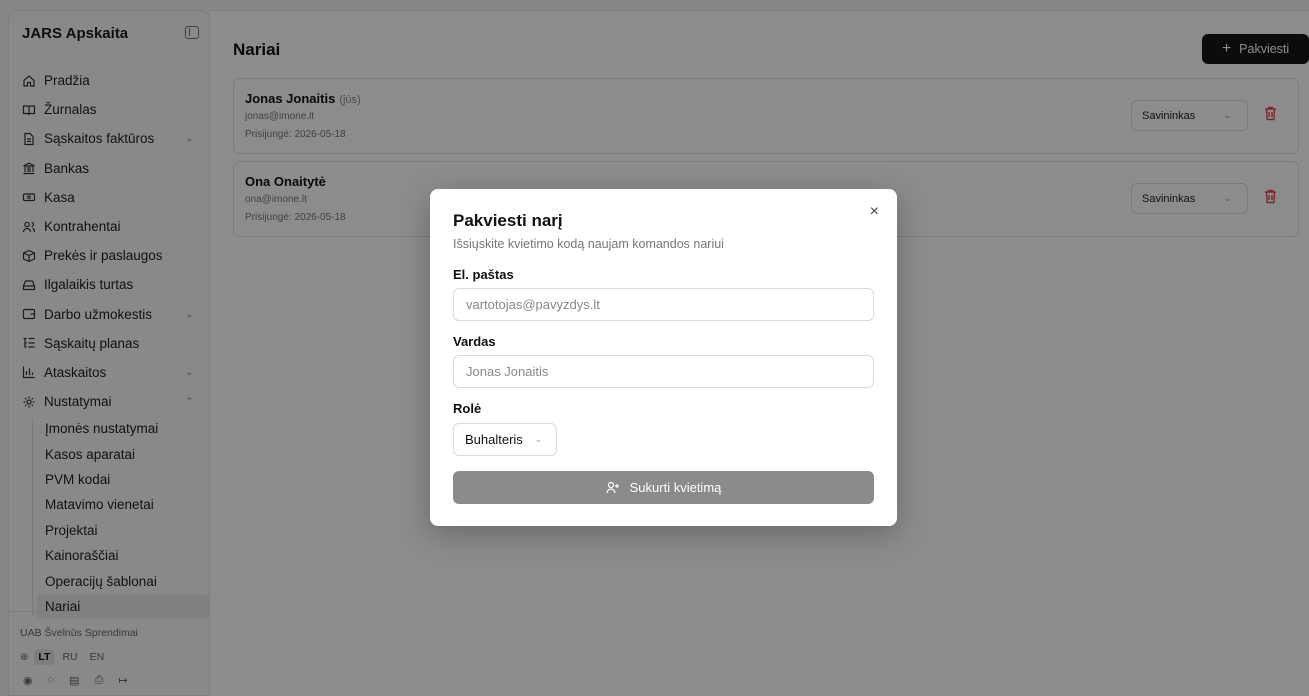 Image resolution: width=1309 pixels, height=696 pixels. Describe the element at coordinates (483, 274) in the screenshot. I see `email-label: El. paštas` at that location.